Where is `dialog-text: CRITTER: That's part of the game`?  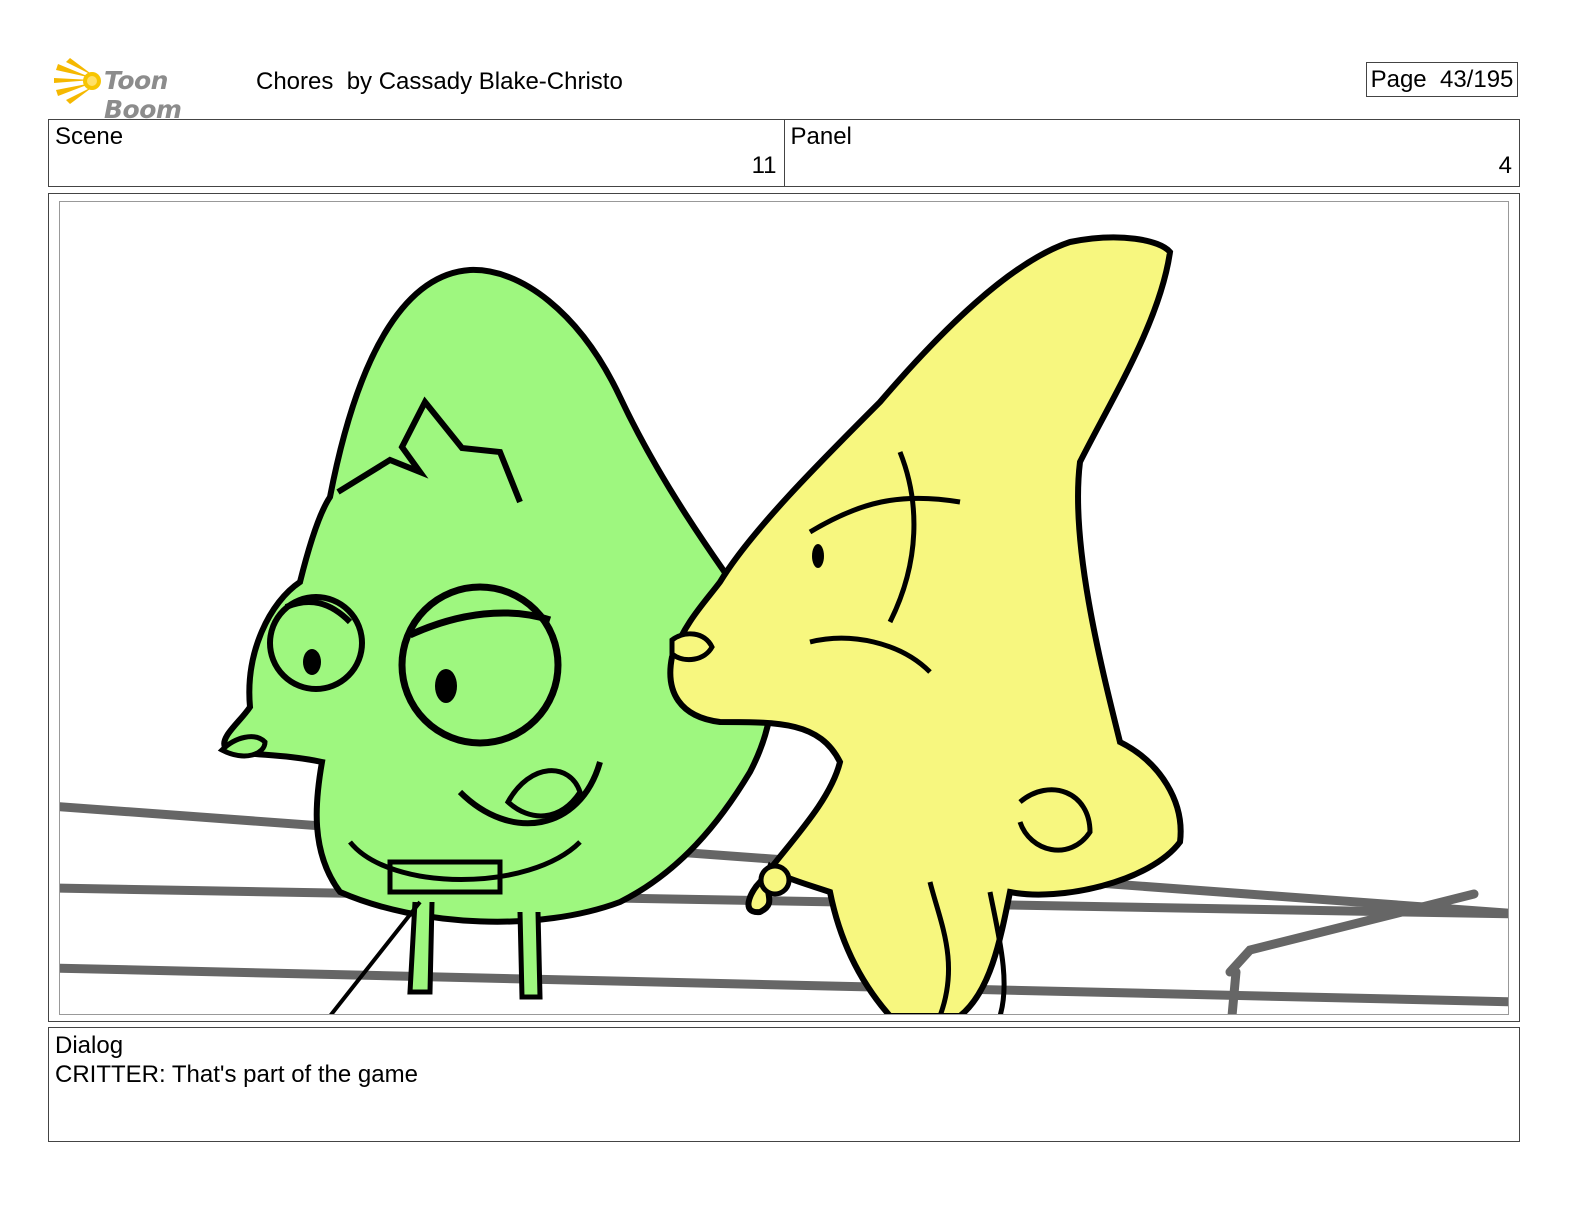
dialog-text: CRITTER: That's part of the game is located at coordinates (236, 1074).